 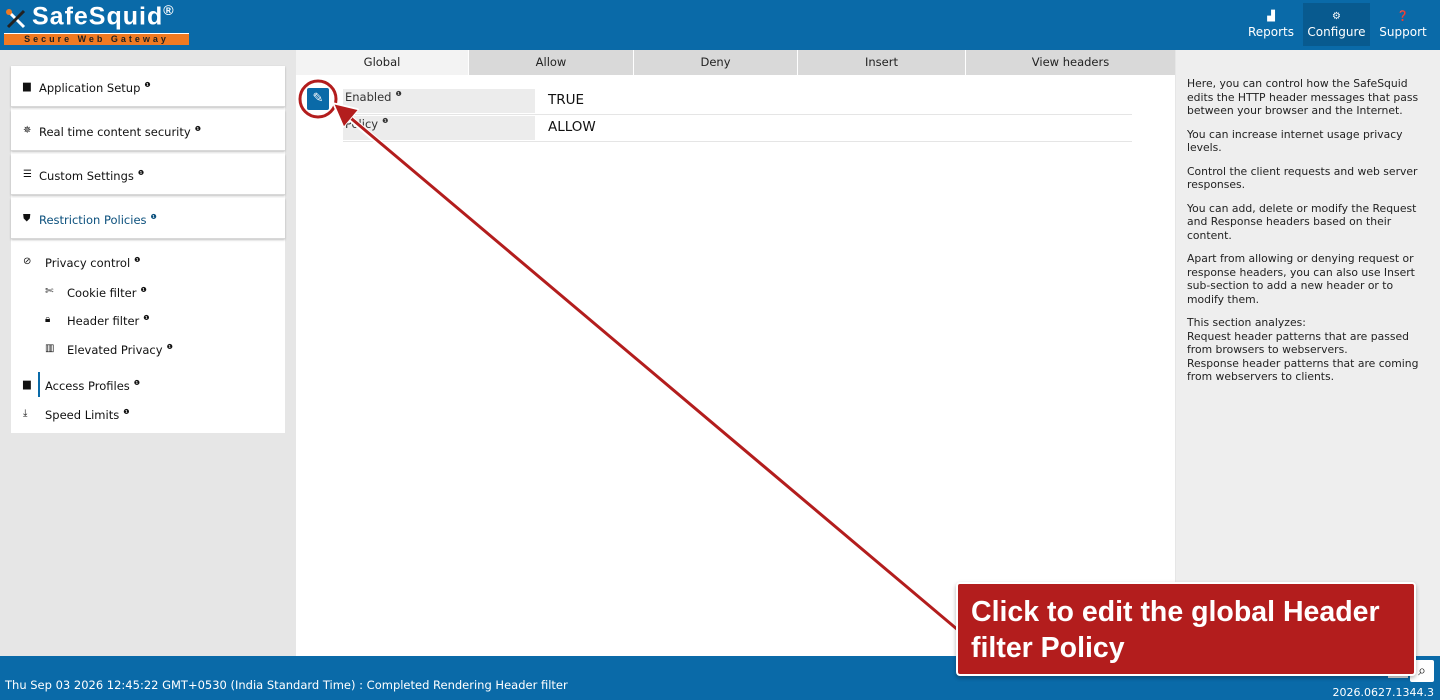 What do you see at coordinates (148, 174) in the screenshot?
I see `sidebar-item-custom-settings: ☰ Custom Settings ❶` at bounding box center [148, 174].